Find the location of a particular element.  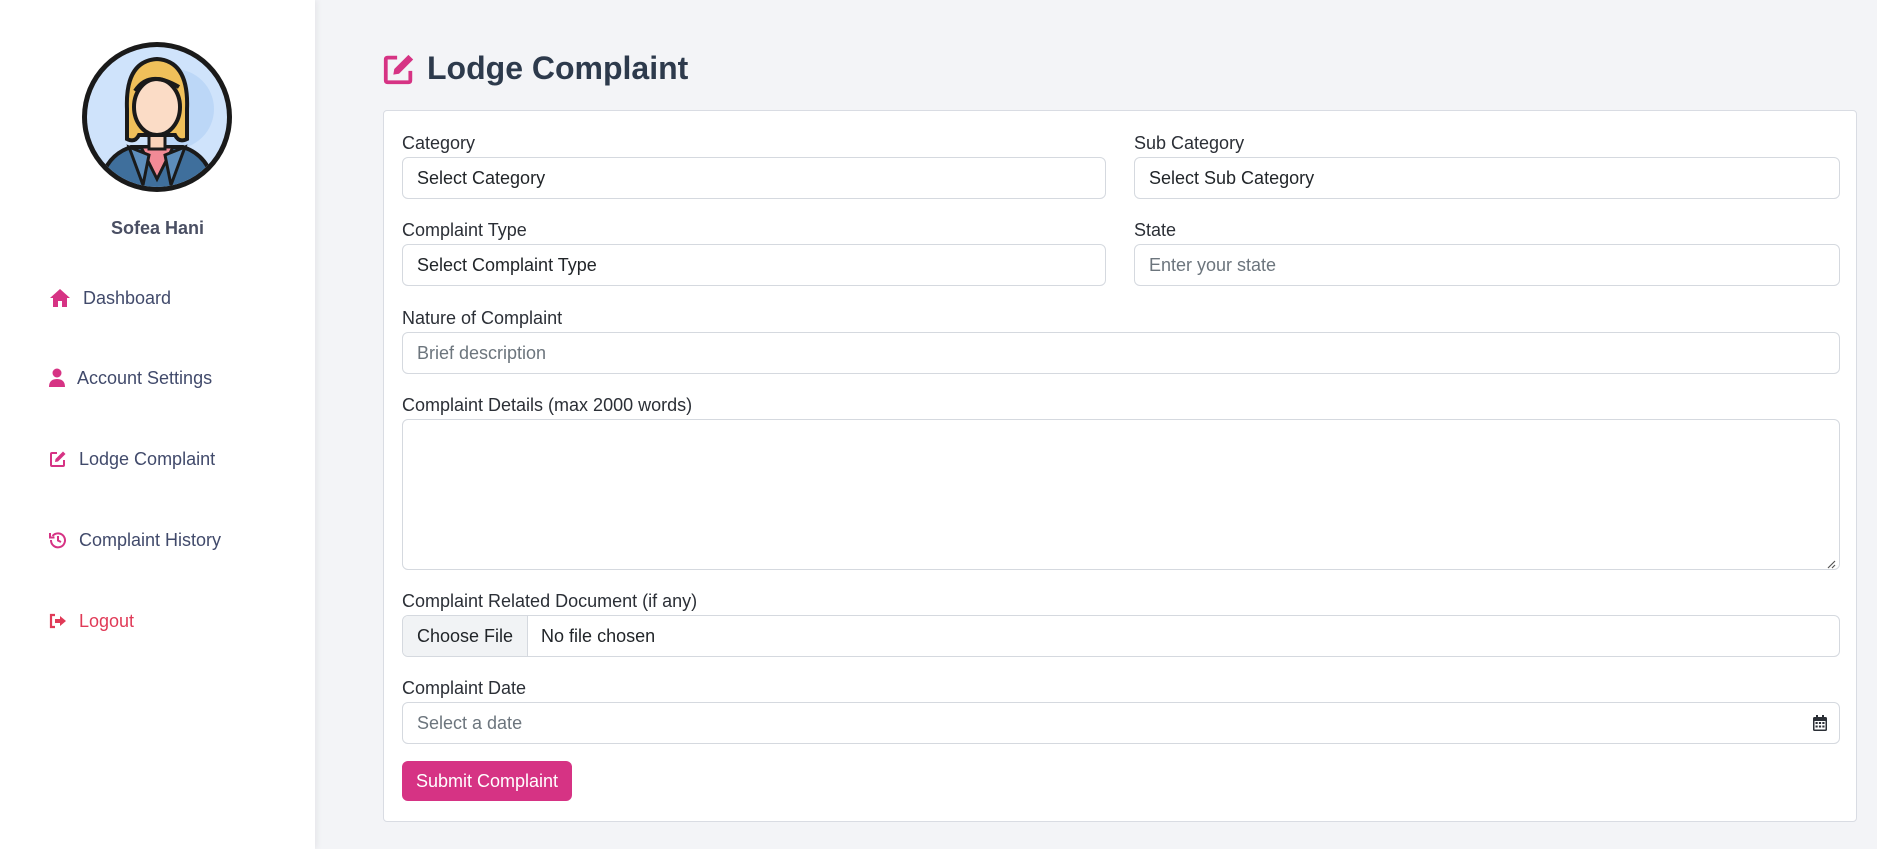

date-input: Select a date is located at coordinates (1121, 723).